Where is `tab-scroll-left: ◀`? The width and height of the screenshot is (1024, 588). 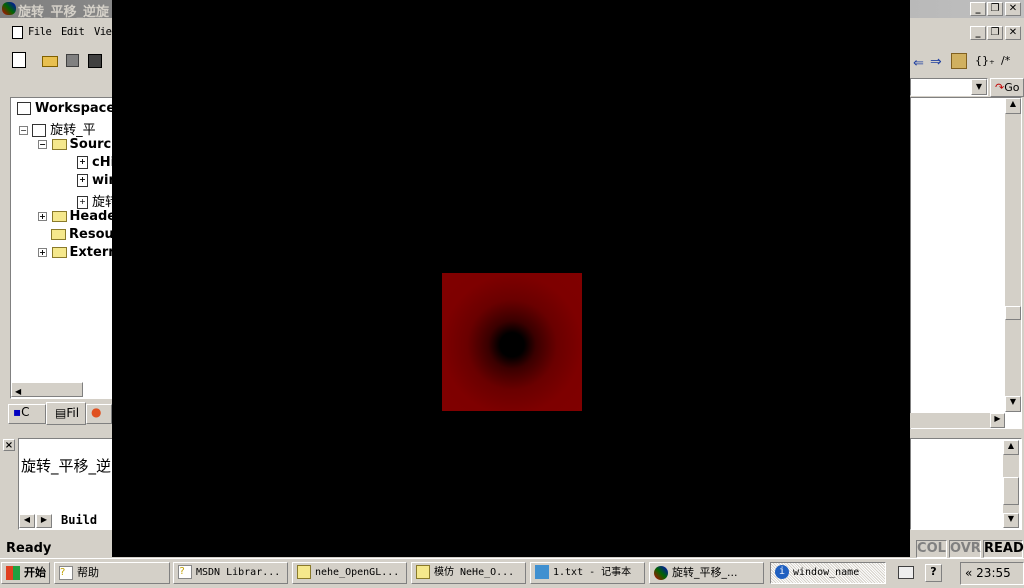 tab-scroll-left: ◀ is located at coordinates (27, 521).